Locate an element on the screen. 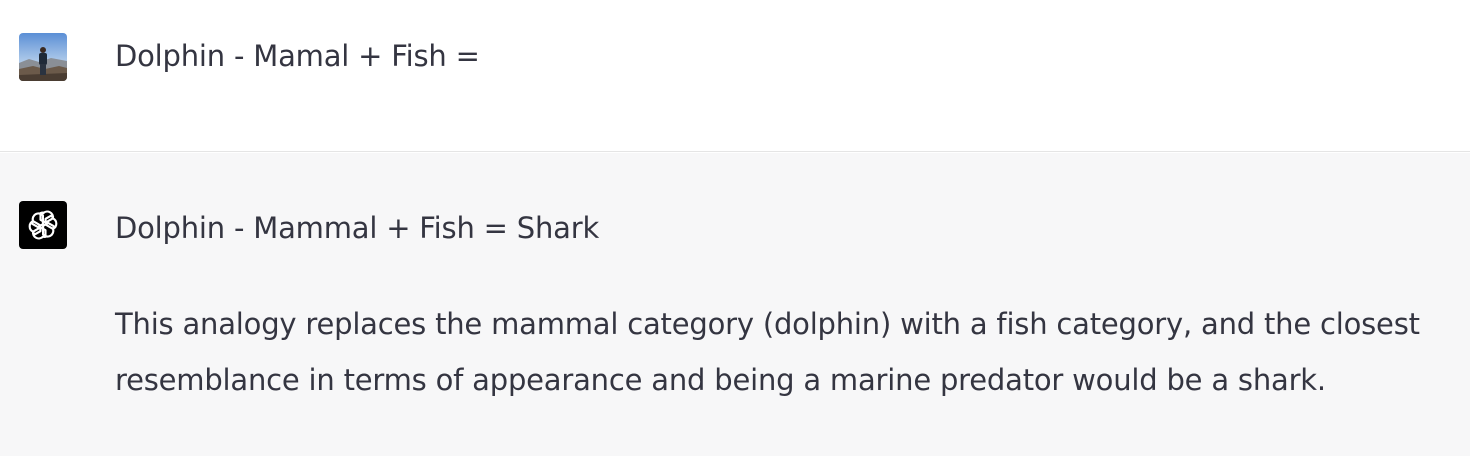 This screenshot has height=456, width=1470. openai-logo-icon is located at coordinates (43, 225).